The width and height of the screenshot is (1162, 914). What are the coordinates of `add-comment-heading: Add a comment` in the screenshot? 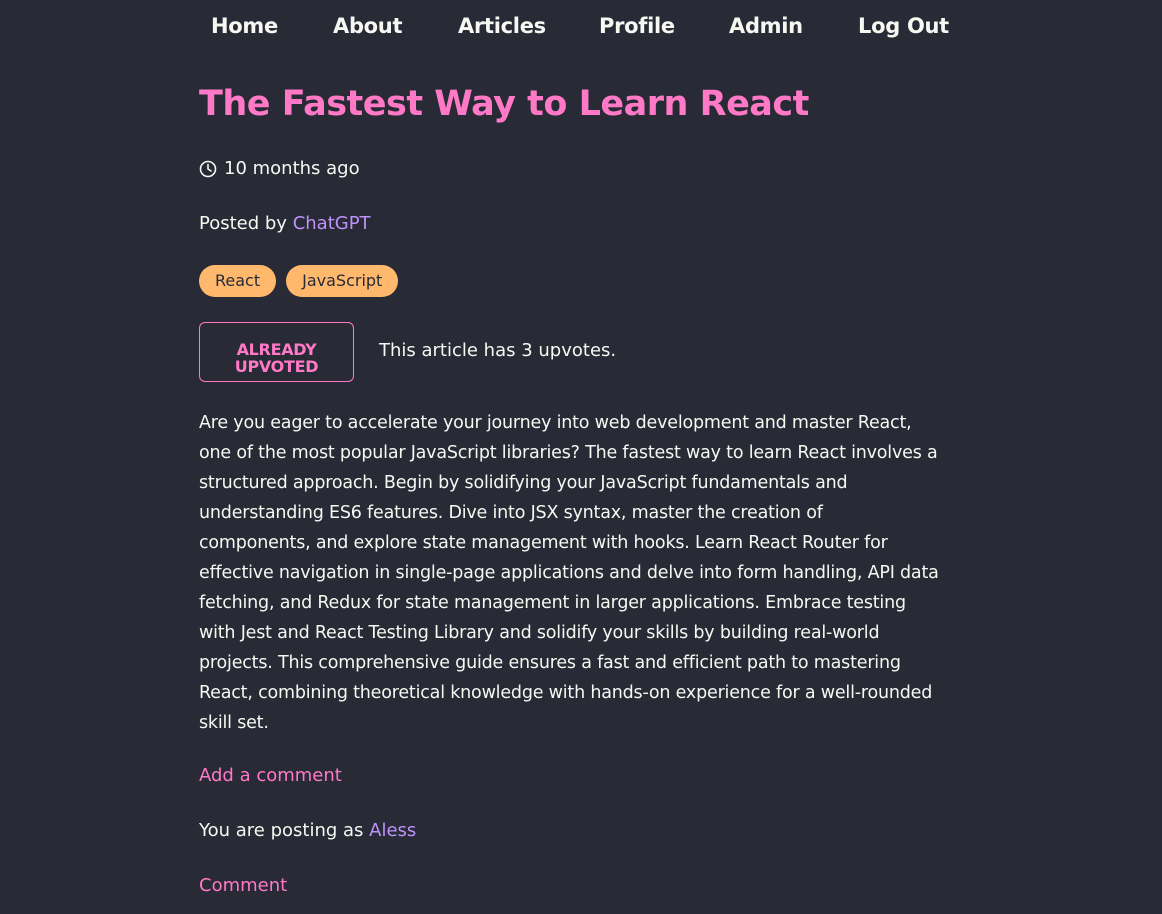 It's located at (270, 775).